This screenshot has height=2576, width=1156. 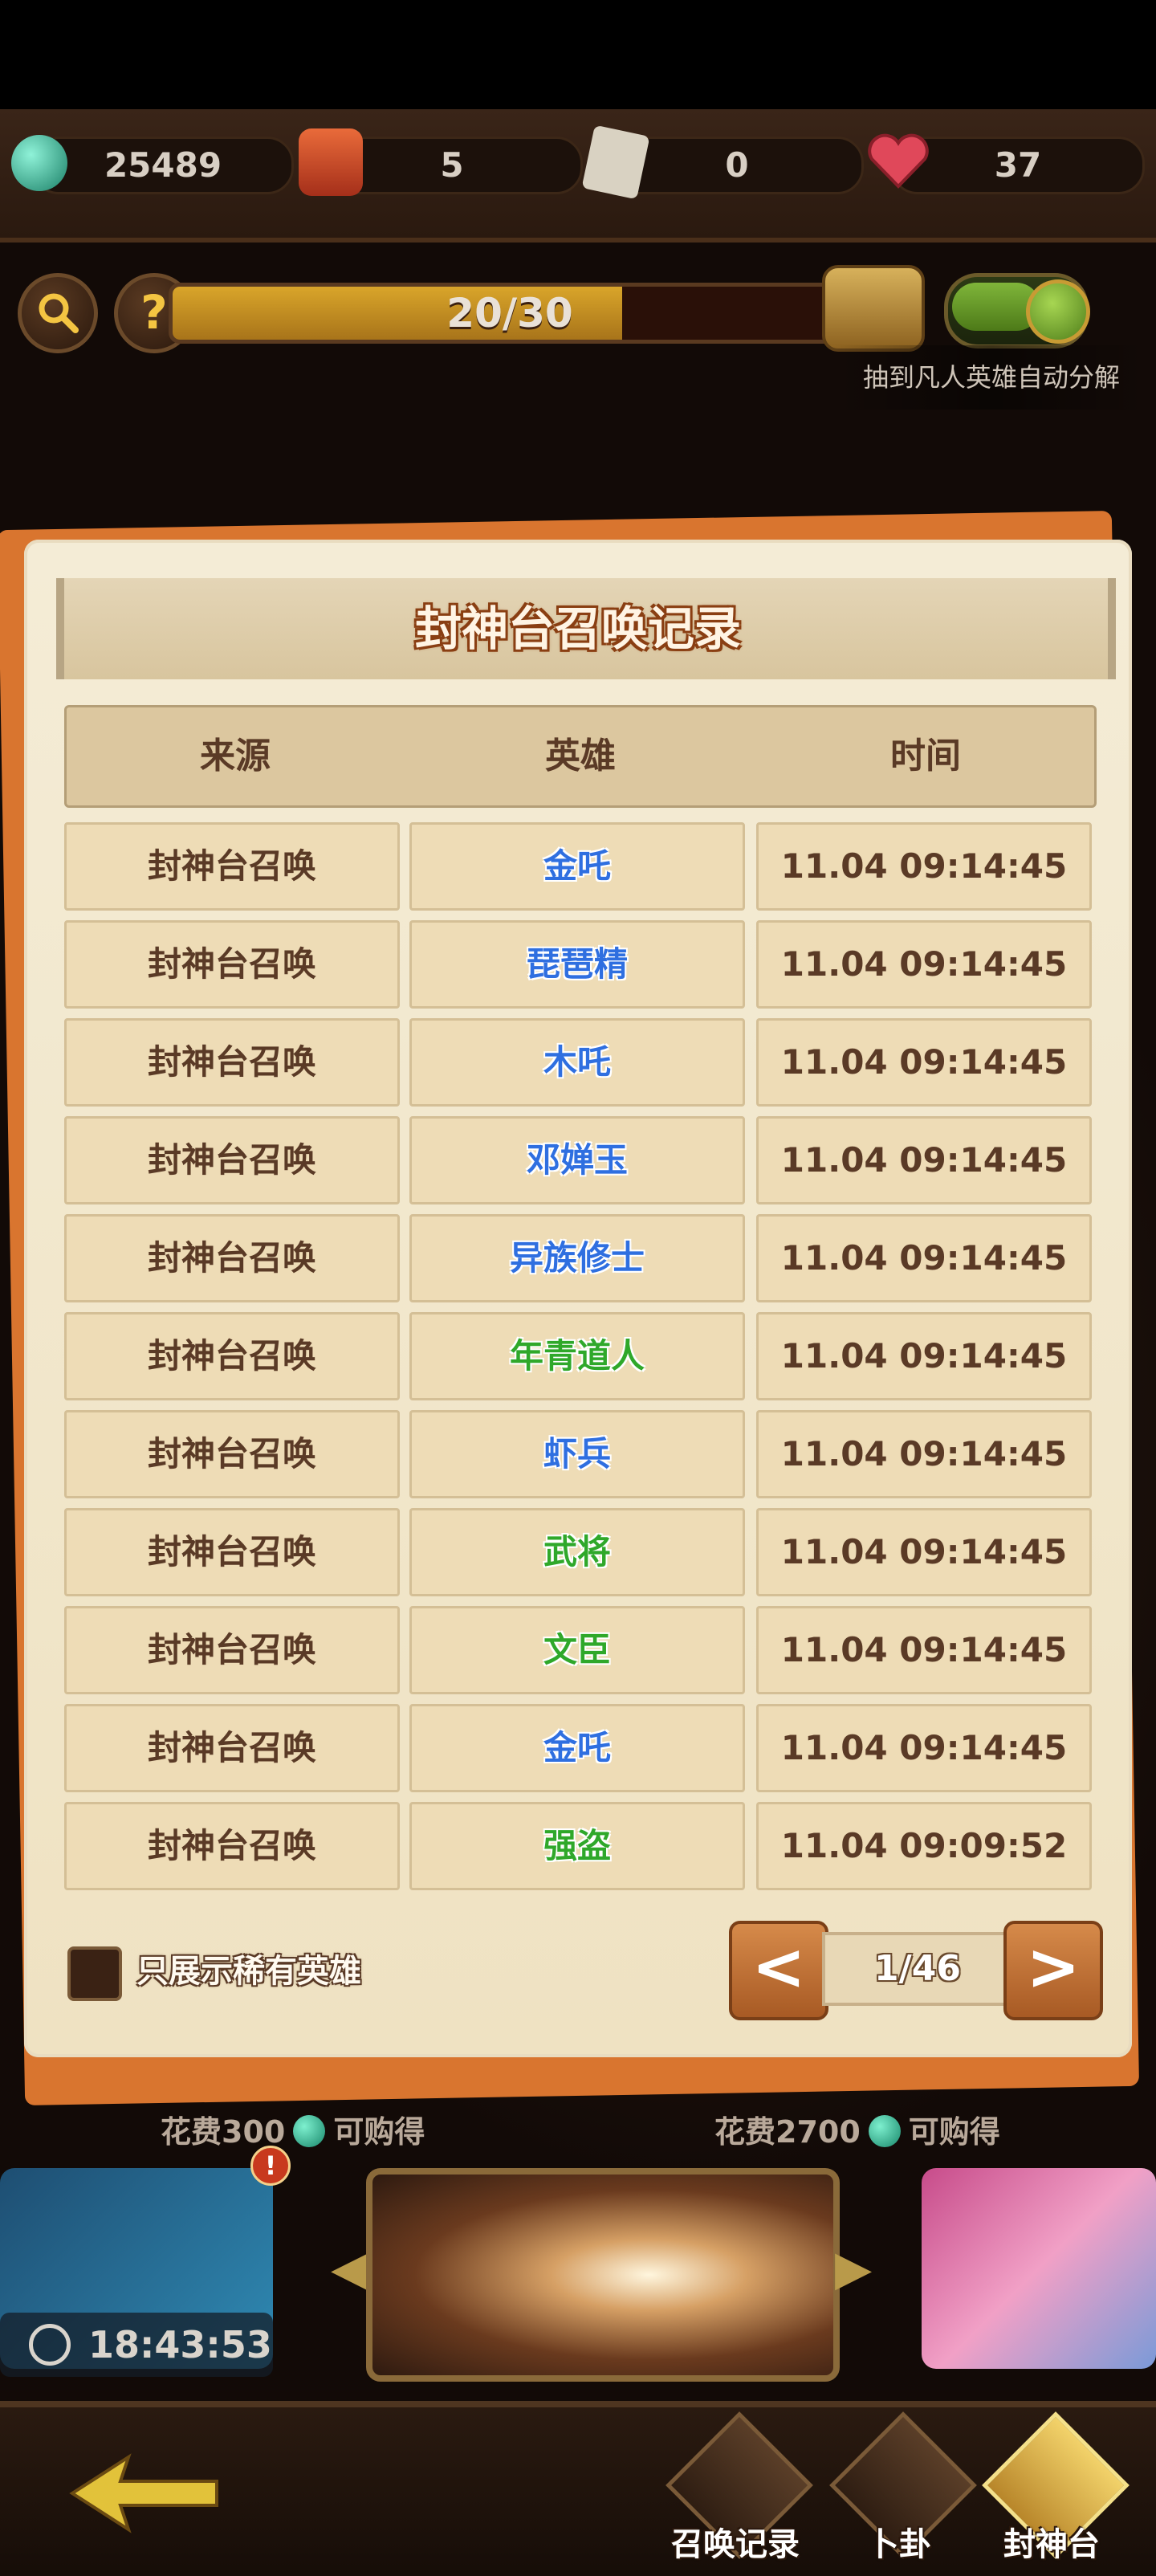 I want to click on question-icon: ?, so click(x=154, y=312).